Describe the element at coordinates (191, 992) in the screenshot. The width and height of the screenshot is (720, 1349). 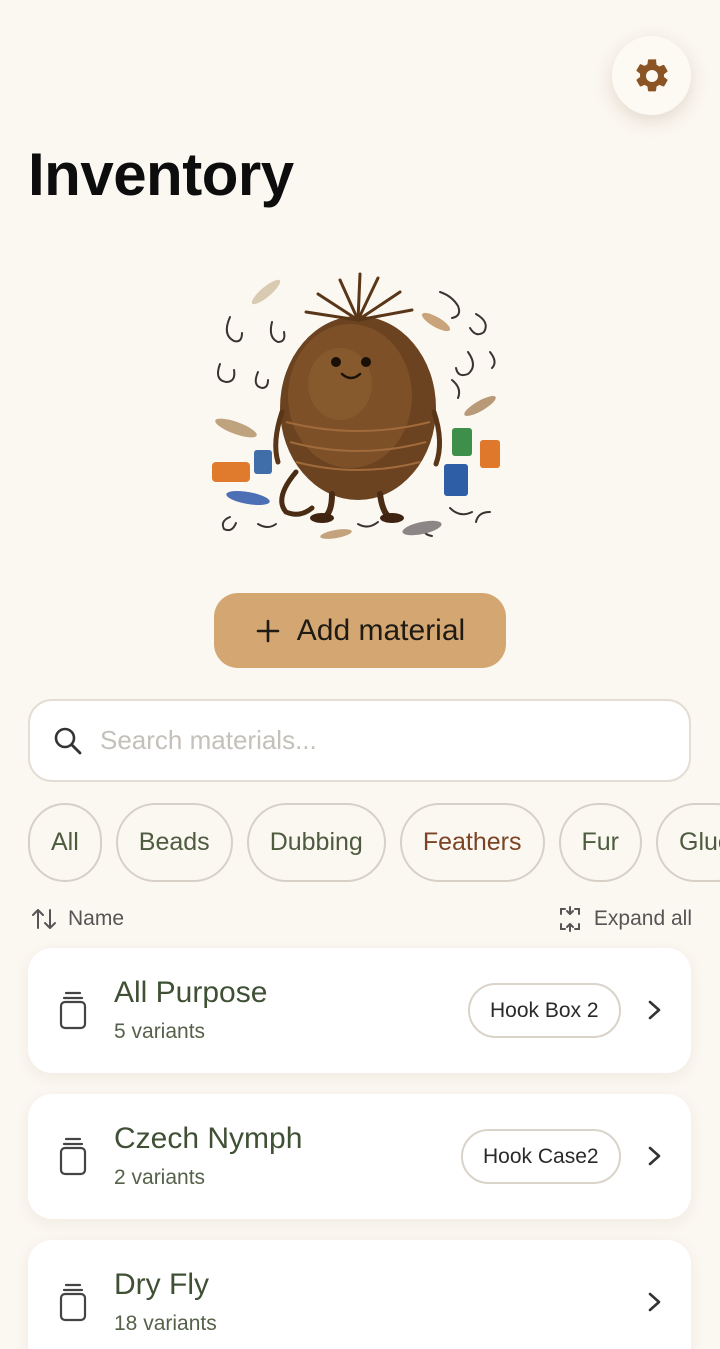
I see `material-name: All Purpose` at that location.